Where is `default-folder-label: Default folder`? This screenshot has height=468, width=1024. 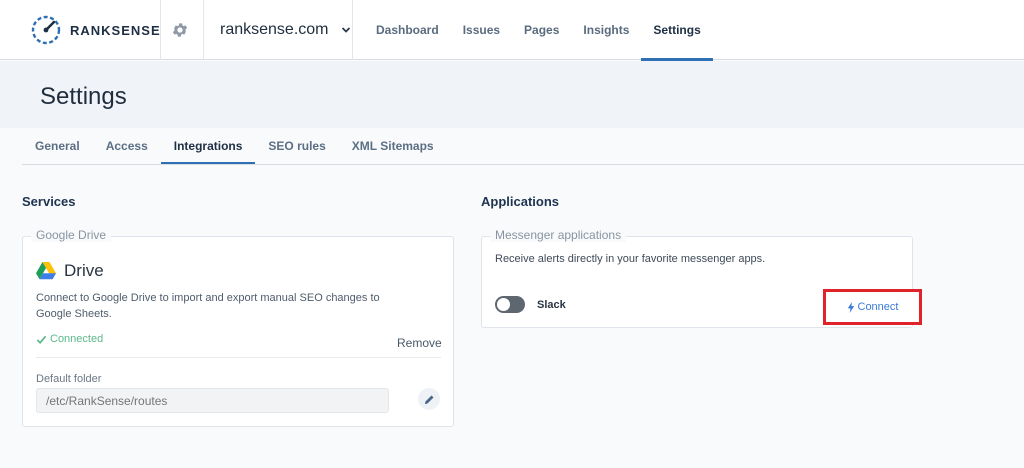 default-folder-label: Default folder is located at coordinates (69, 379).